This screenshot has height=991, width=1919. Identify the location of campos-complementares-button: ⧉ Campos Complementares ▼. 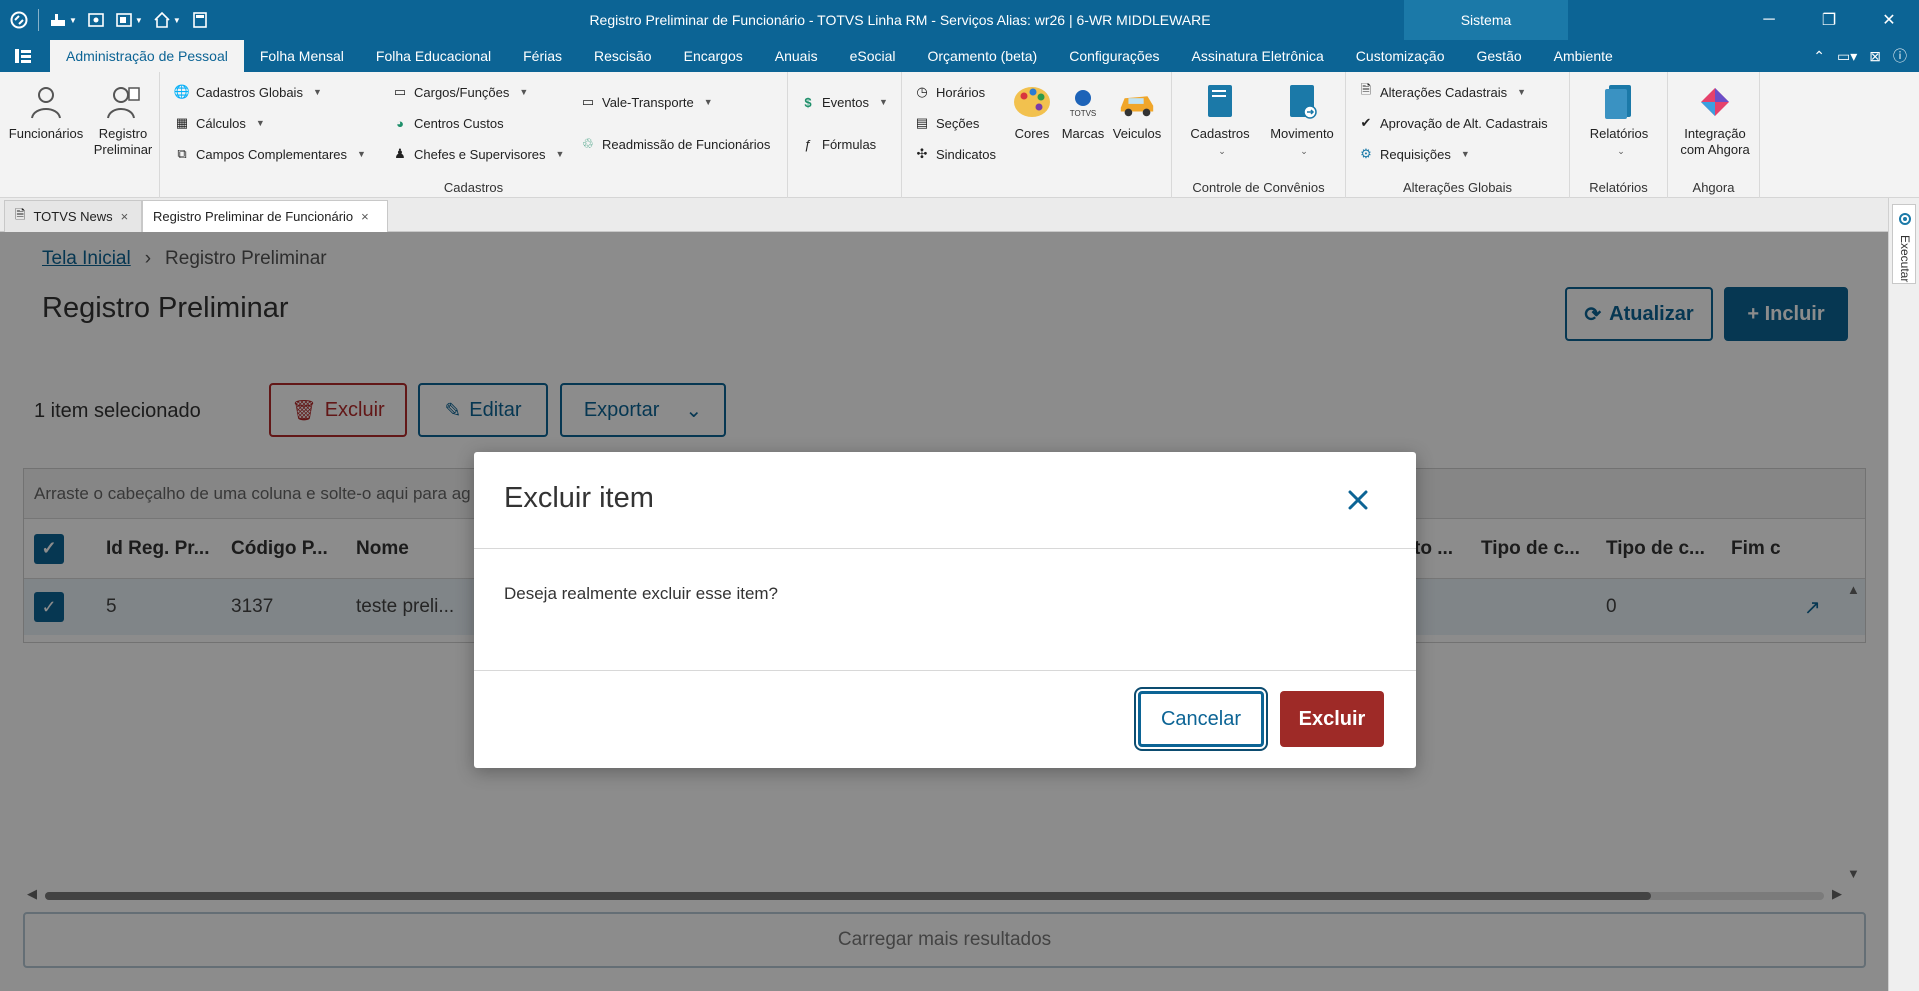
(270, 154).